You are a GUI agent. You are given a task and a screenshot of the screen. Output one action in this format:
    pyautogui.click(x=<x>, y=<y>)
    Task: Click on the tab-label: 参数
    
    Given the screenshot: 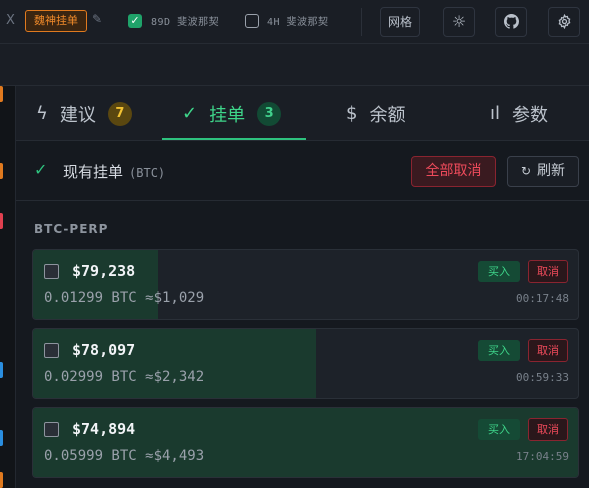 What is the action you would take?
    pyautogui.click(x=530, y=115)
    